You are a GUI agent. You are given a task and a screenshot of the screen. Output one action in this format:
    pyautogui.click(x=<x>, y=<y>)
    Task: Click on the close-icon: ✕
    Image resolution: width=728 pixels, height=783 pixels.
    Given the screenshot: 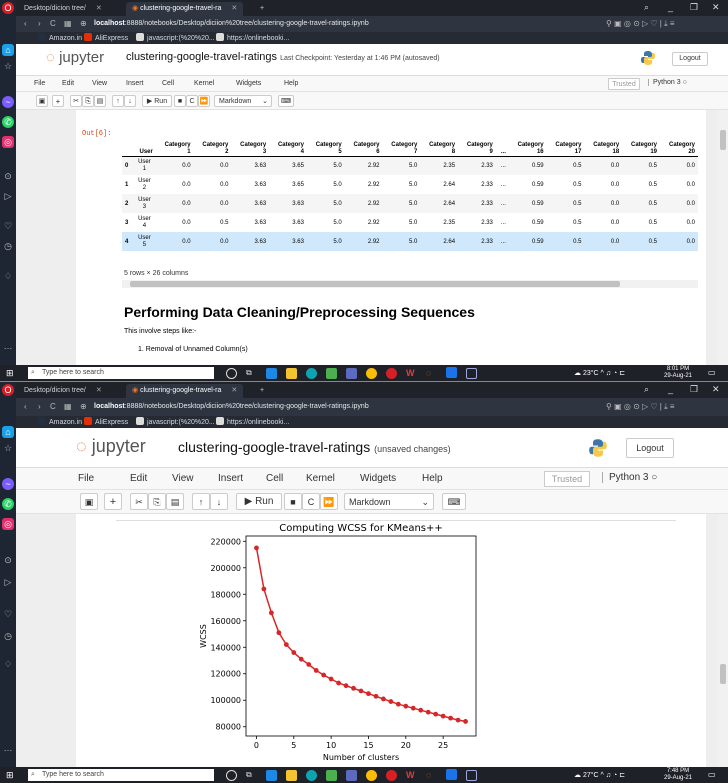 What is the action you would take?
    pyautogui.click(x=99, y=8)
    